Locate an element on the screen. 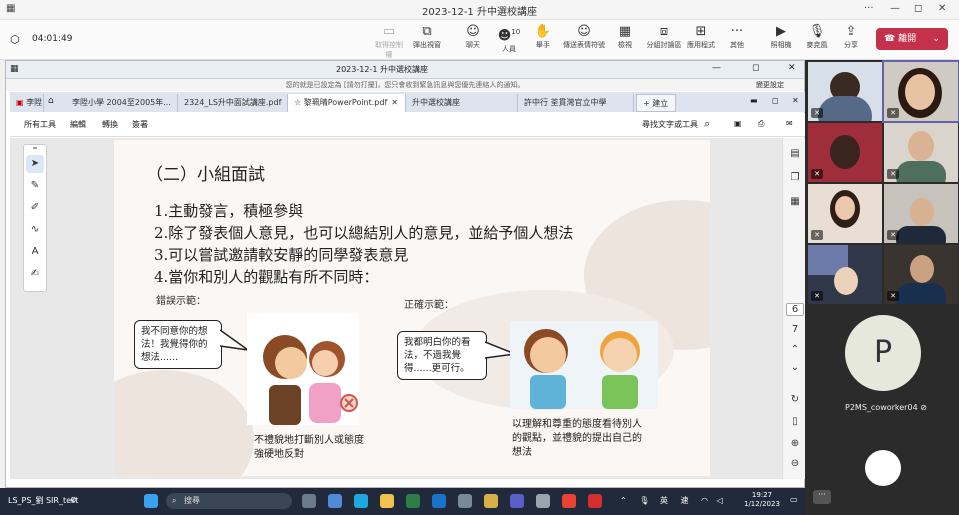 The image size is (959, 515). home-icon: ⌂ is located at coordinates (51, 101).